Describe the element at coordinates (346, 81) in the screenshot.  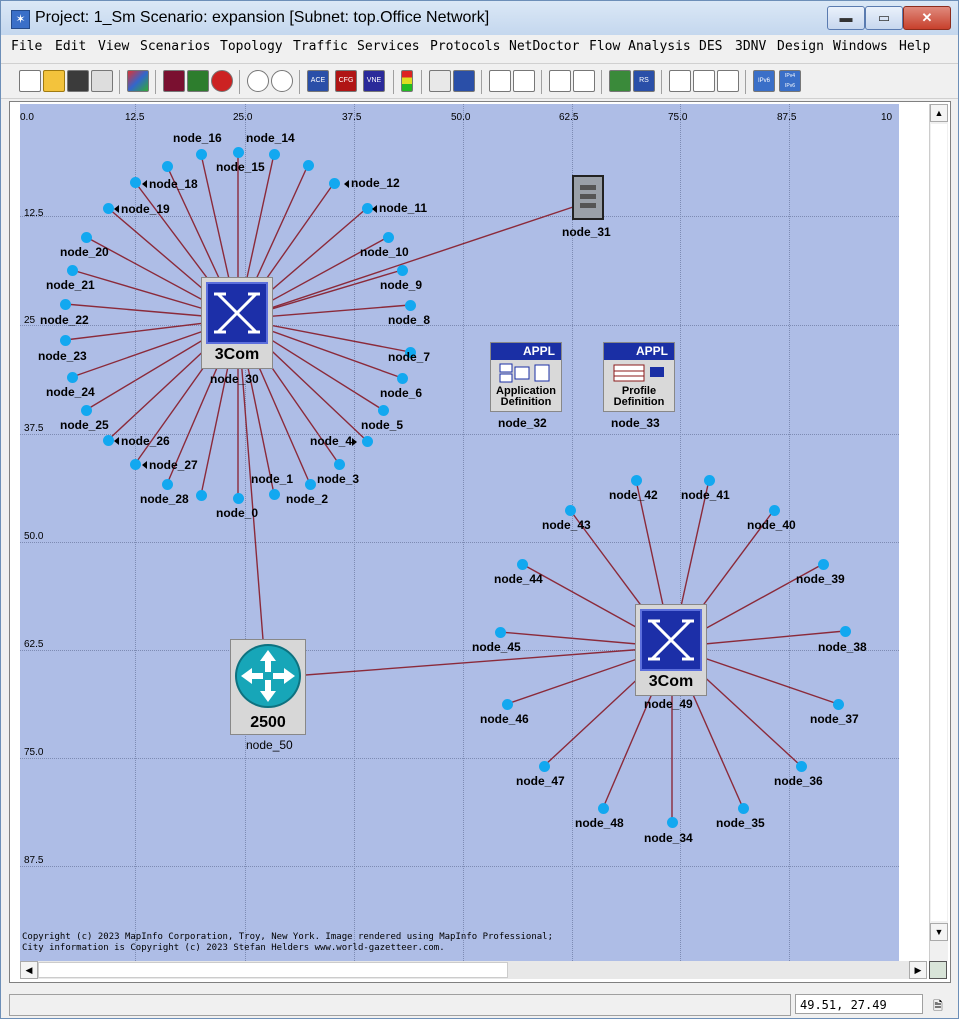
I see `import-cfg-icon: CFG` at that location.